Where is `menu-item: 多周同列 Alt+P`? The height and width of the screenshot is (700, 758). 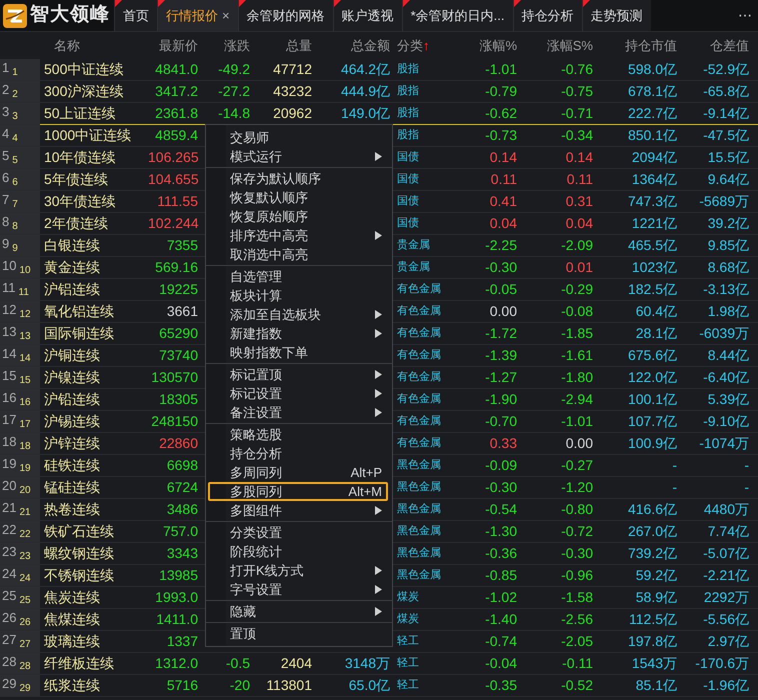
menu-item: 多周同列 Alt+P is located at coordinates (298, 472).